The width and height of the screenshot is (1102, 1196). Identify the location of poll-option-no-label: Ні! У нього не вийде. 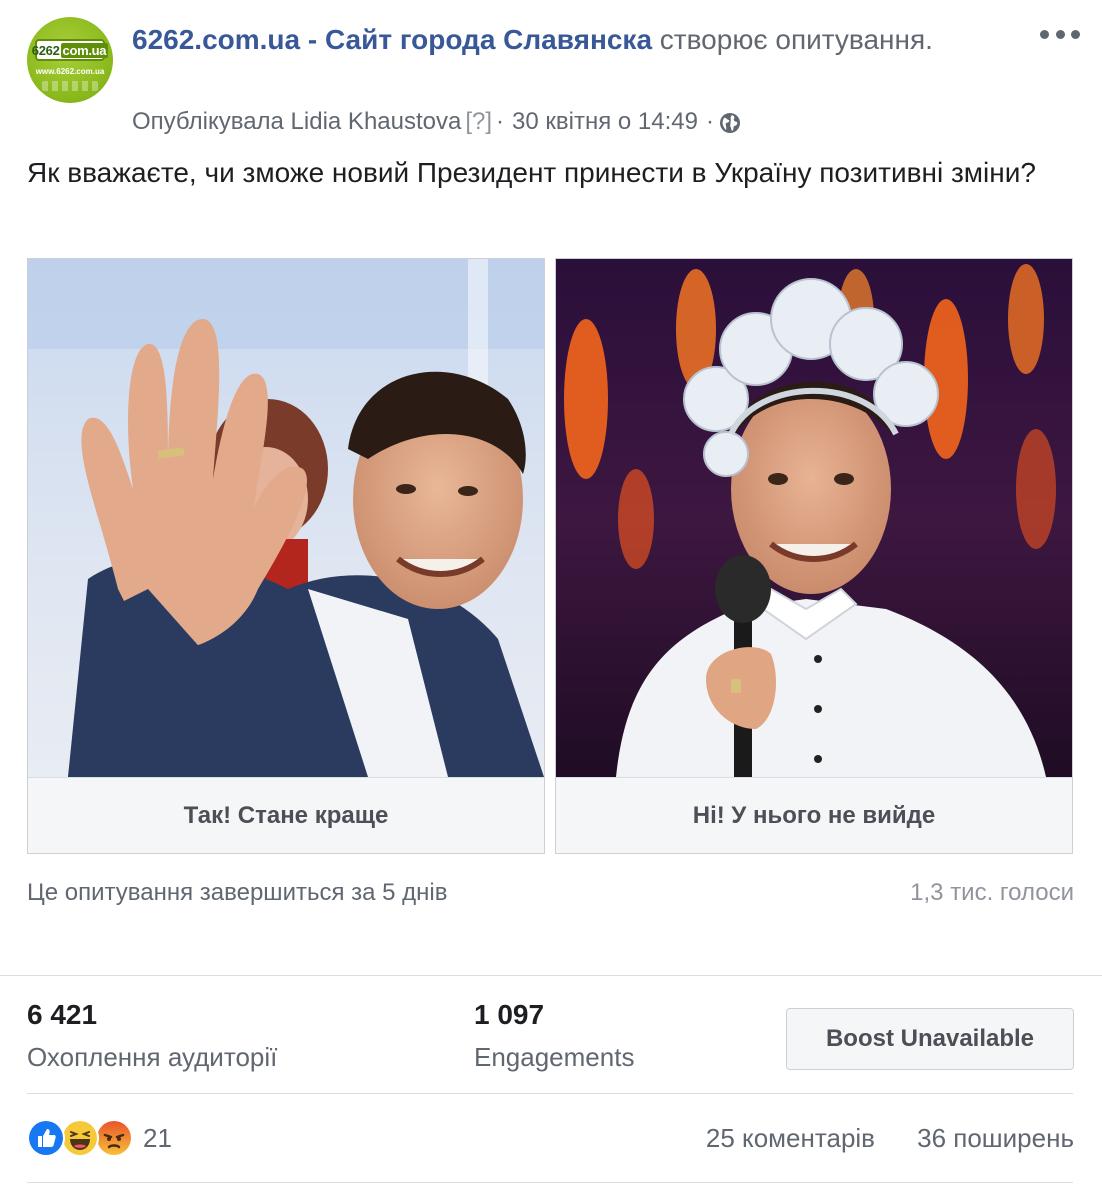
(814, 815).